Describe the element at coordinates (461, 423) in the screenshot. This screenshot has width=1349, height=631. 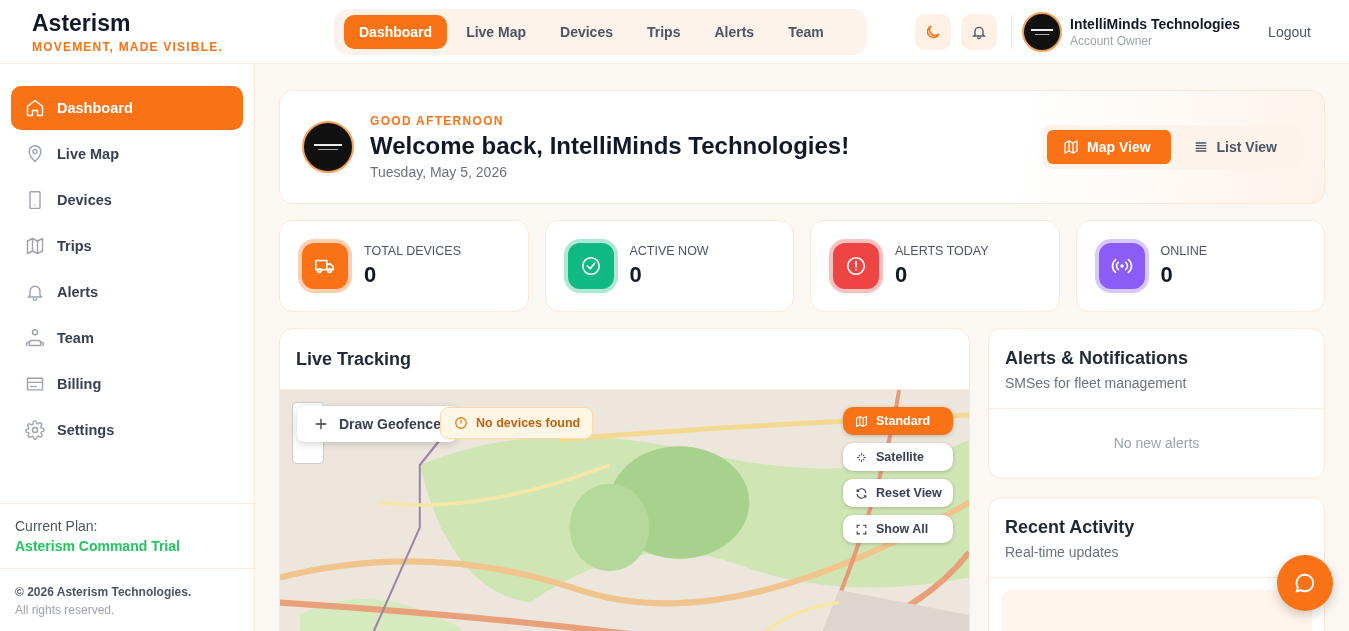
I see `warning-icon` at that location.